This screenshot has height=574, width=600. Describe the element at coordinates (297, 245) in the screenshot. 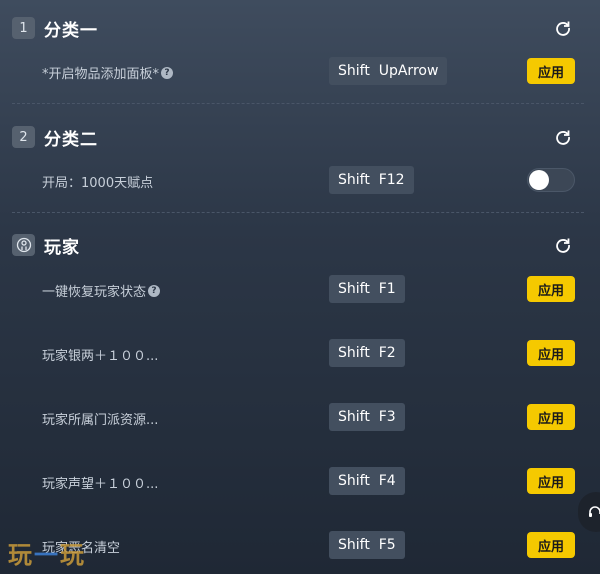

I see `section-header-player: 玩家` at that location.